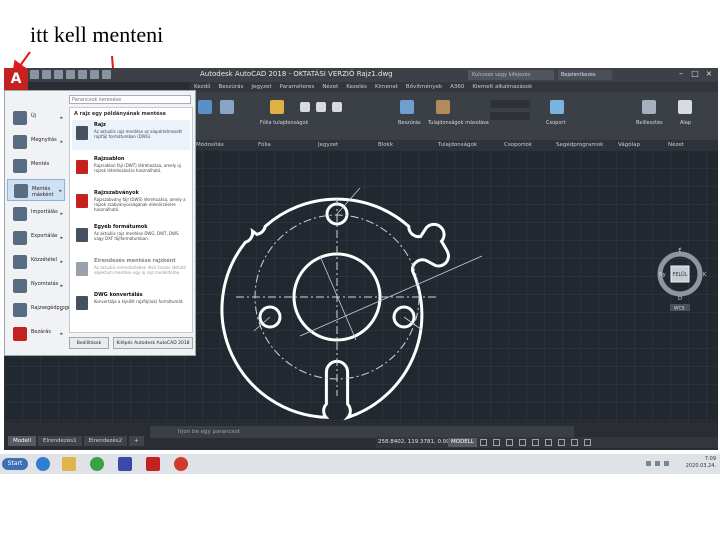 The height and width of the screenshot is (540, 720). Describe the element at coordinates (36, 334) in the screenshot. I see `menu-item-close: Bezárás ▸` at that location.